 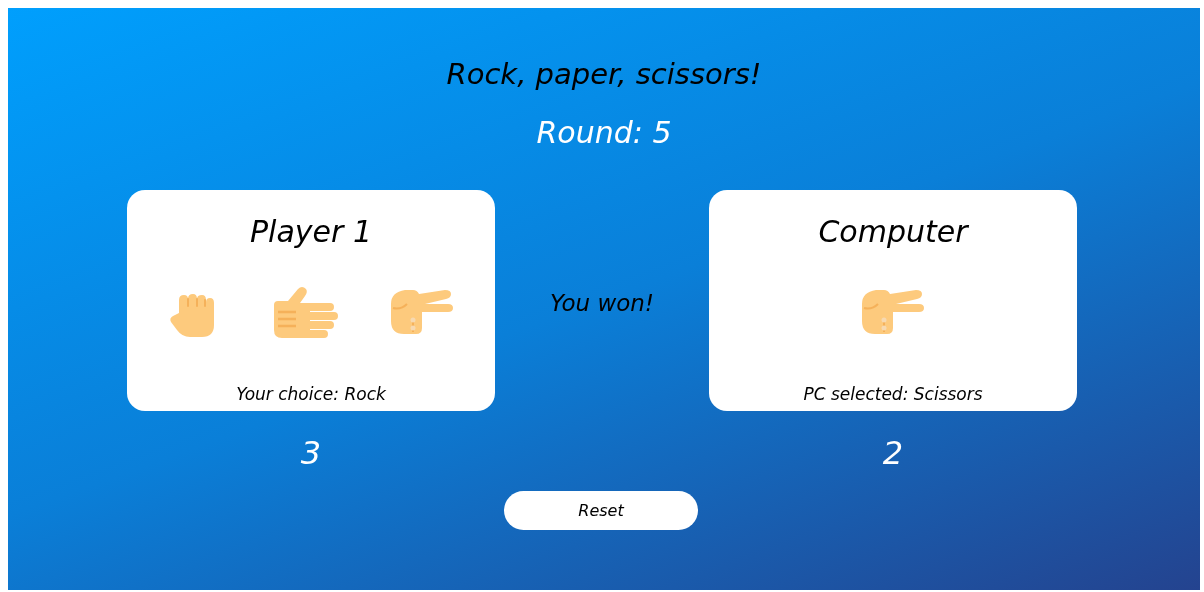 What do you see at coordinates (893, 394) in the screenshot?
I see `choice-caption: PC selected: Scissors` at bounding box center [893, 394].